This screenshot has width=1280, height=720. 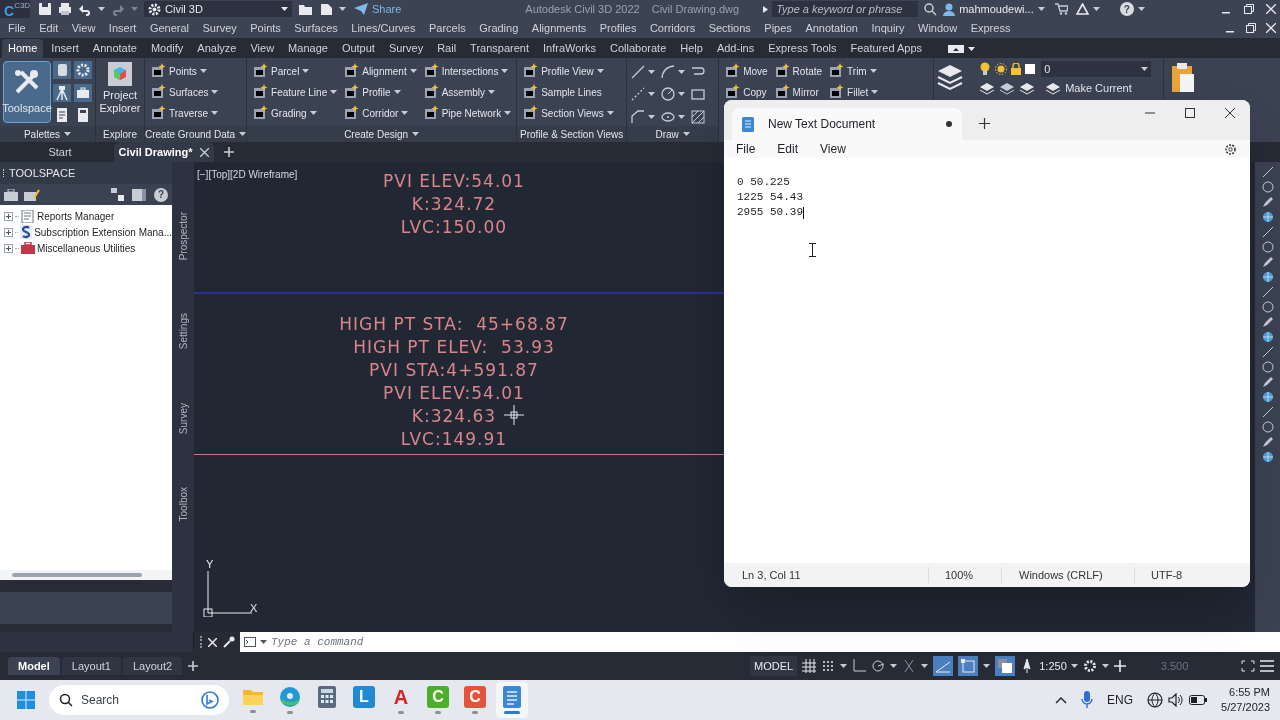 I want to click on panel-title: Create Ground Data, so click(x=196, y=134).